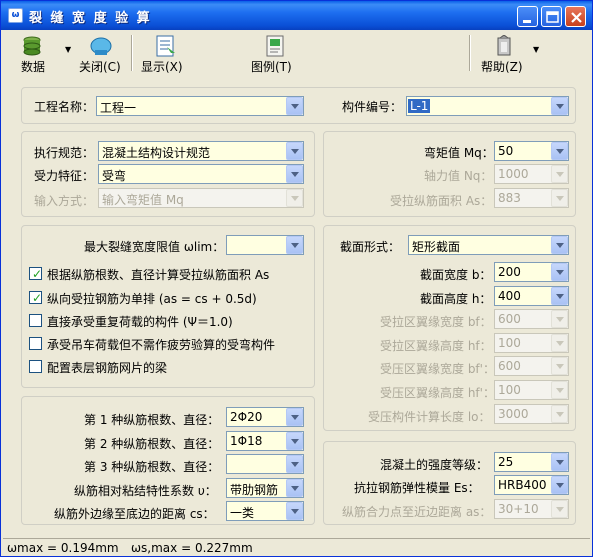 This screenshot has width=593, height=557. What do you see at coordinates (64, 201) in the screenshot?
I see `input-mode-label: 输入方式：` at bounding box center [64, 201].